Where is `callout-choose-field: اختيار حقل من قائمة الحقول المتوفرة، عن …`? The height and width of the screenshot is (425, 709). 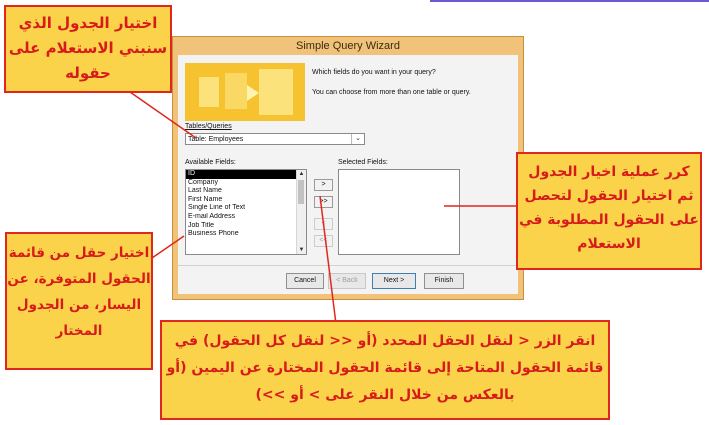 callout-choose-field: اختيار حقل من قائمة الحقول المتوفرة، عن … is located at coordinates (79, 301).